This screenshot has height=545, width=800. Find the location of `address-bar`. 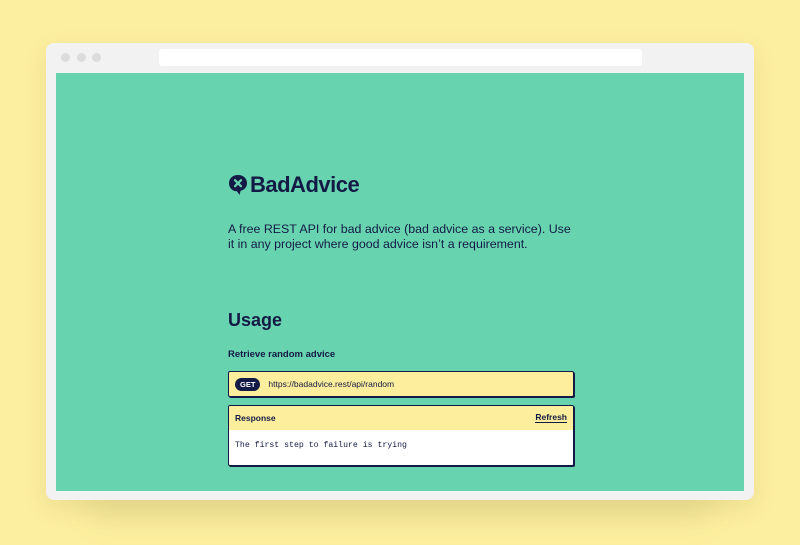

address-bar is located at coordinates (400, 57).